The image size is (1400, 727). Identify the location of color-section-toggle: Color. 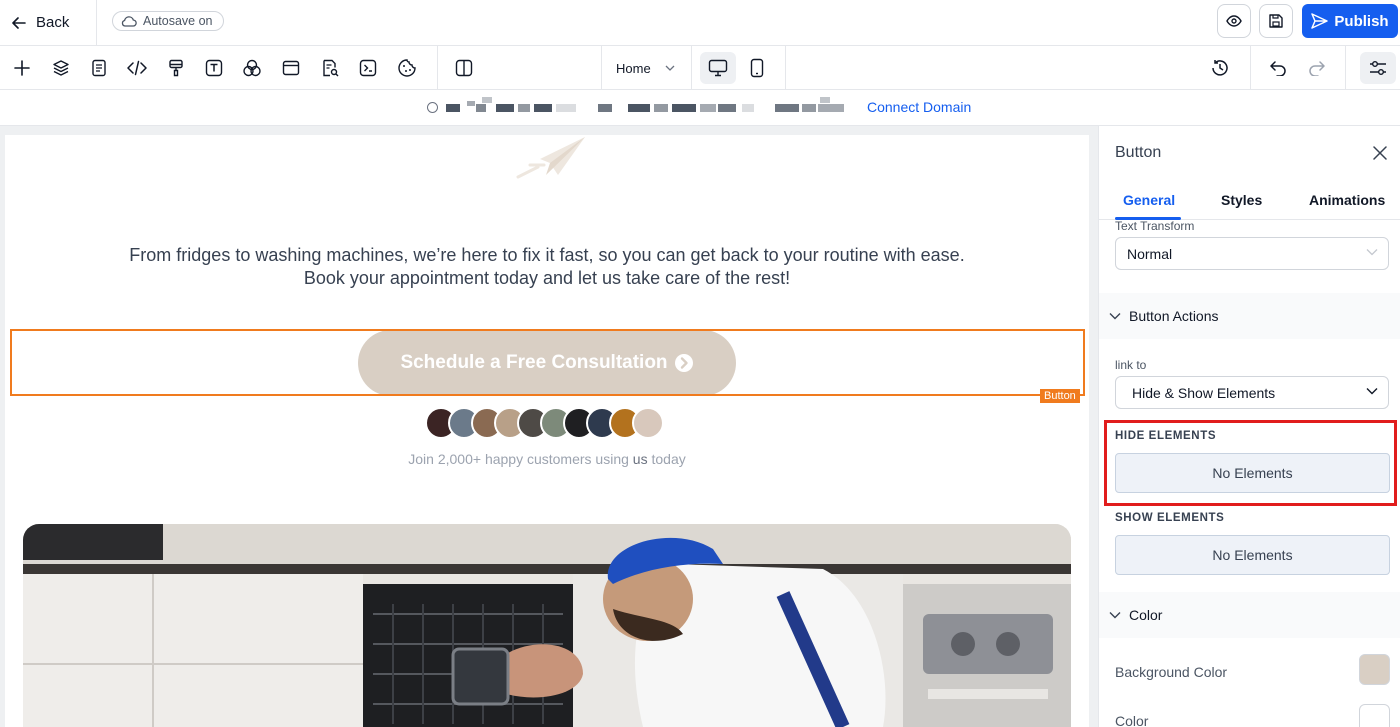
(1249, 615).